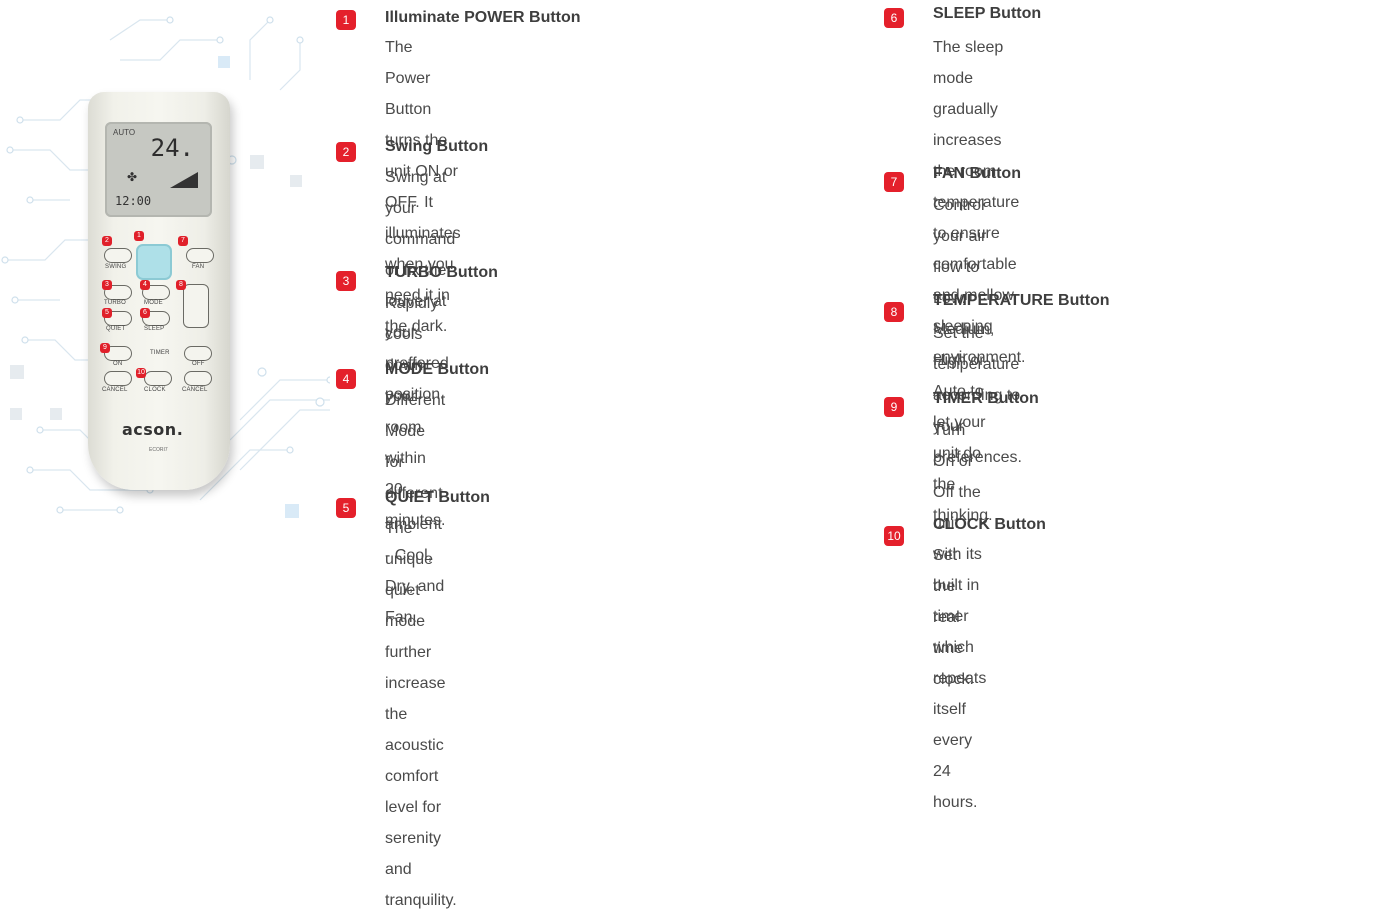 The image size is (1384, 916). I want to click on turbo-label: TURBO, so click(115, 303).